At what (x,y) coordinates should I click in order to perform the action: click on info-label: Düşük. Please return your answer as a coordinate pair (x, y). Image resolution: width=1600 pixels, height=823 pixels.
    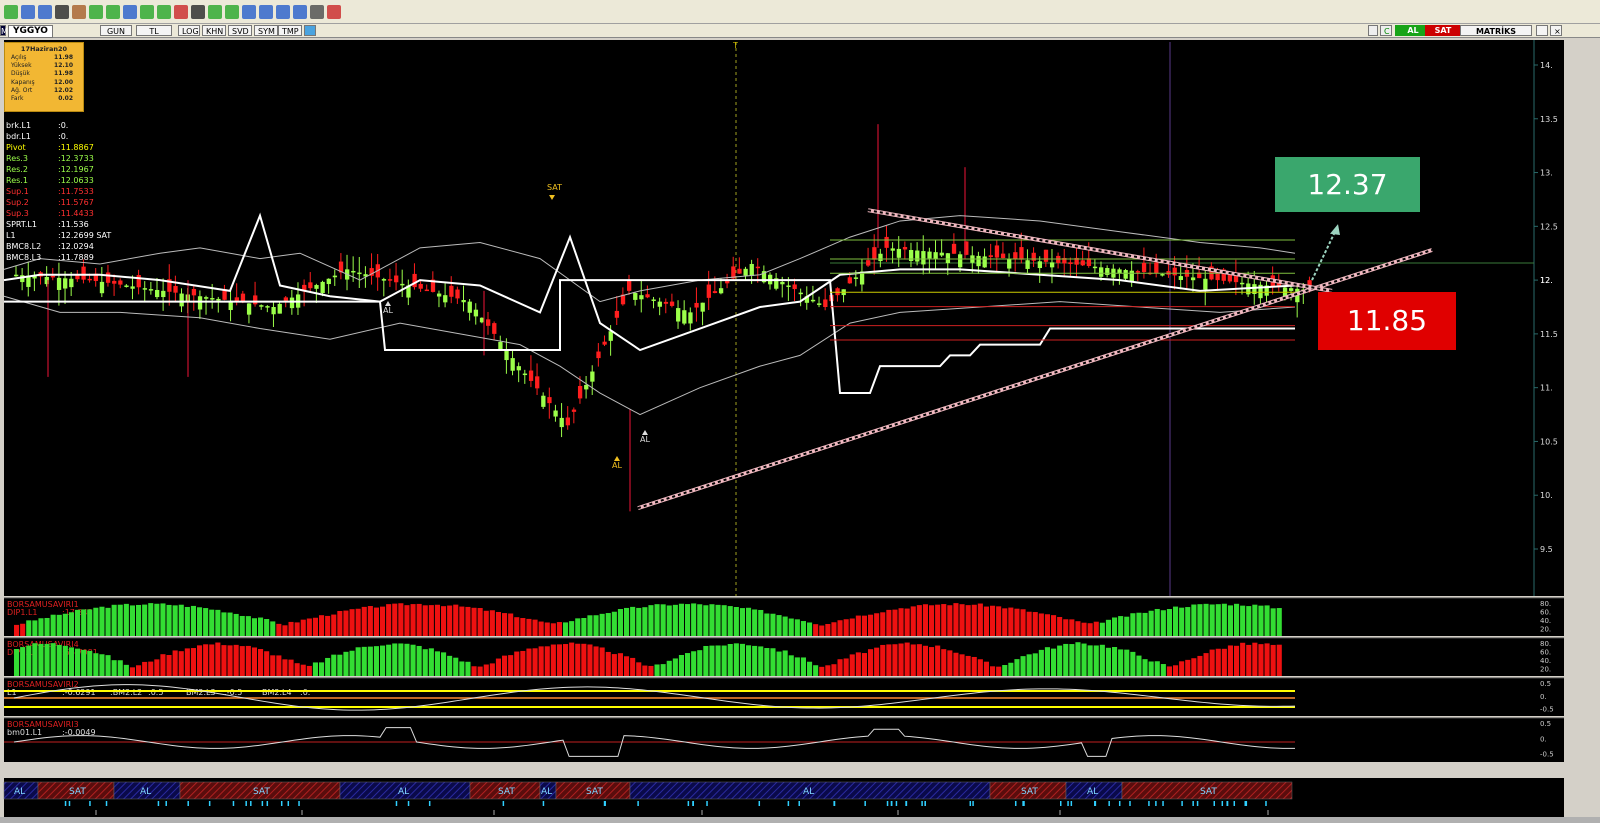
    Looking at the image, I should click on (20, 74).